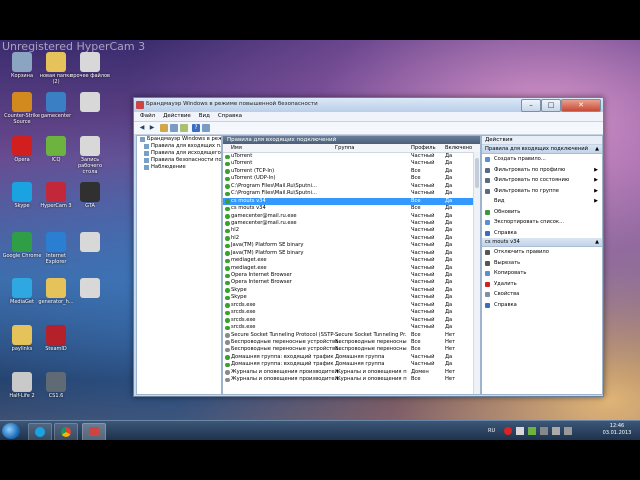 The width and height of the screenshot is (640, 480). Describe the element at coordinates (520, 431) in the screenshot. I see `tray-app-icon` at that location.